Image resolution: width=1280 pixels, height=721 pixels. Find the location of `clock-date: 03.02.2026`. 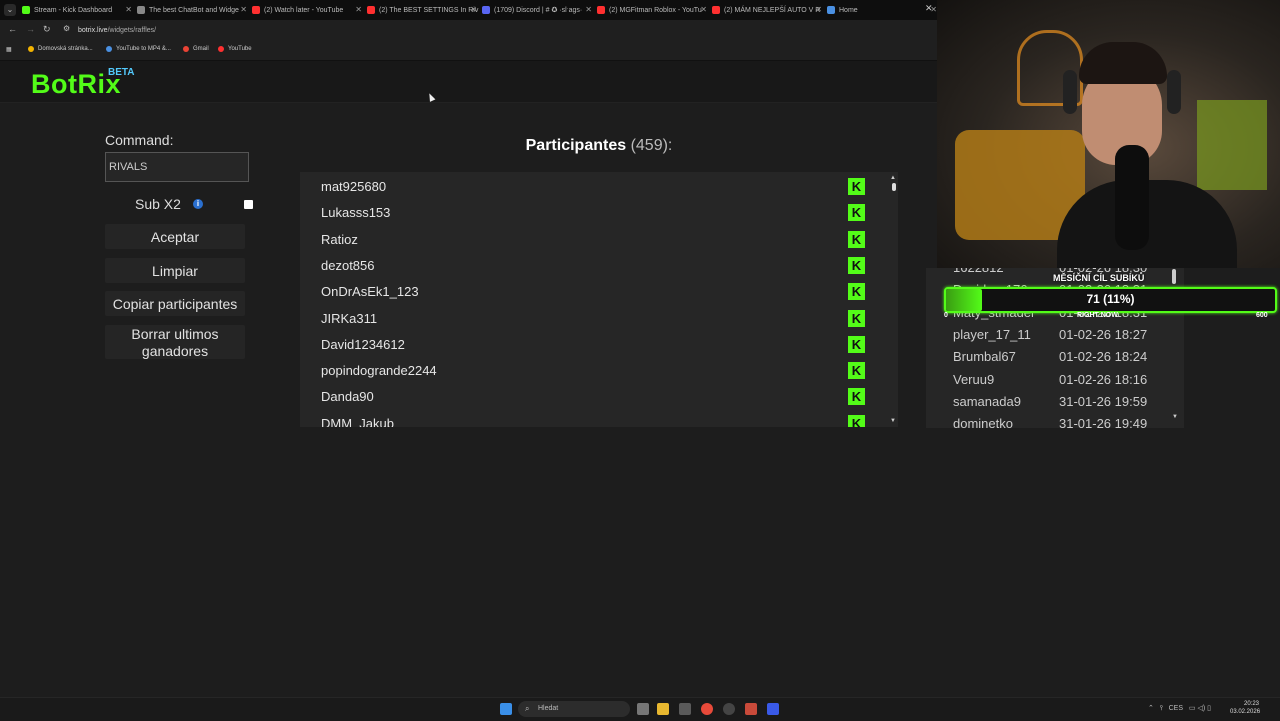

clock-date: 03.02.2026 is located at coordinates (1245, 712).